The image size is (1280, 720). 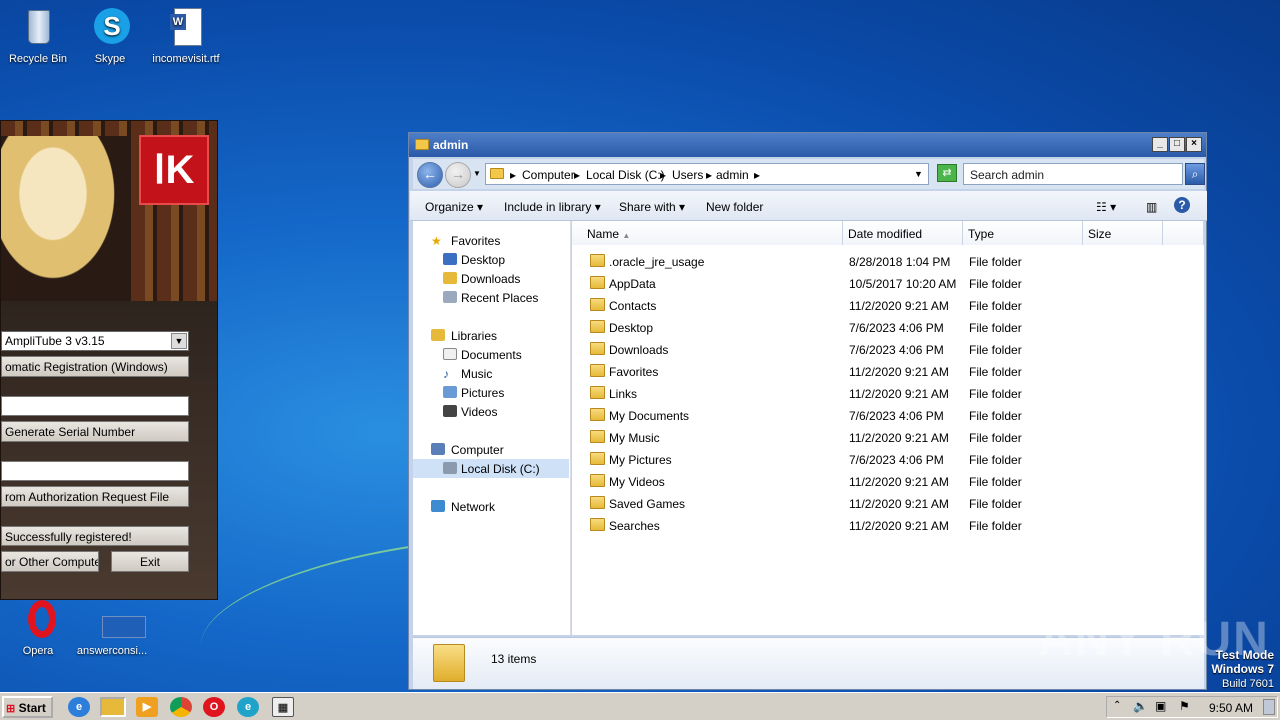 What do you see at coordinates (1195, 174) in the screenshot?
I see `search-icon: ⌕` at bounding box center [1195, 174].